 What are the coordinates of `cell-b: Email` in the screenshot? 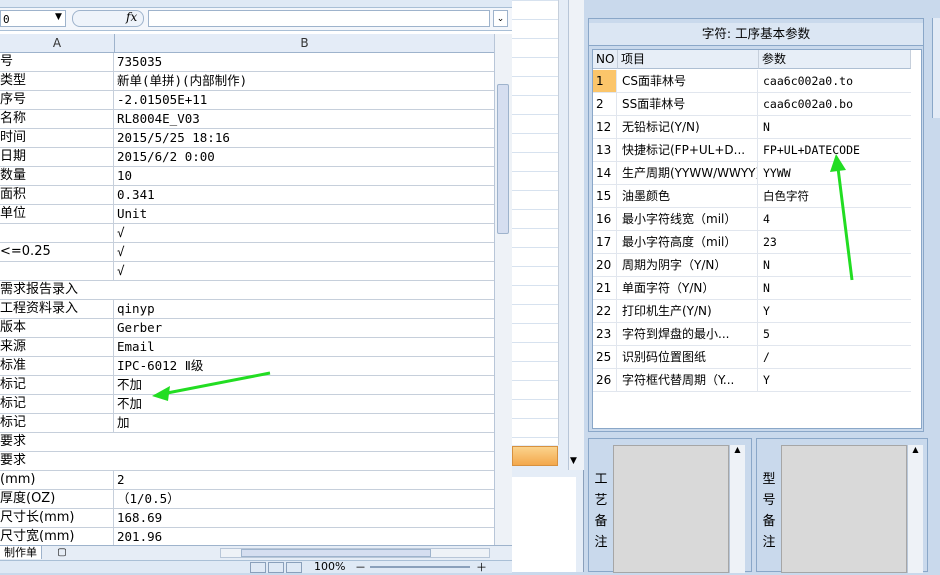 It's located at (305, 347).